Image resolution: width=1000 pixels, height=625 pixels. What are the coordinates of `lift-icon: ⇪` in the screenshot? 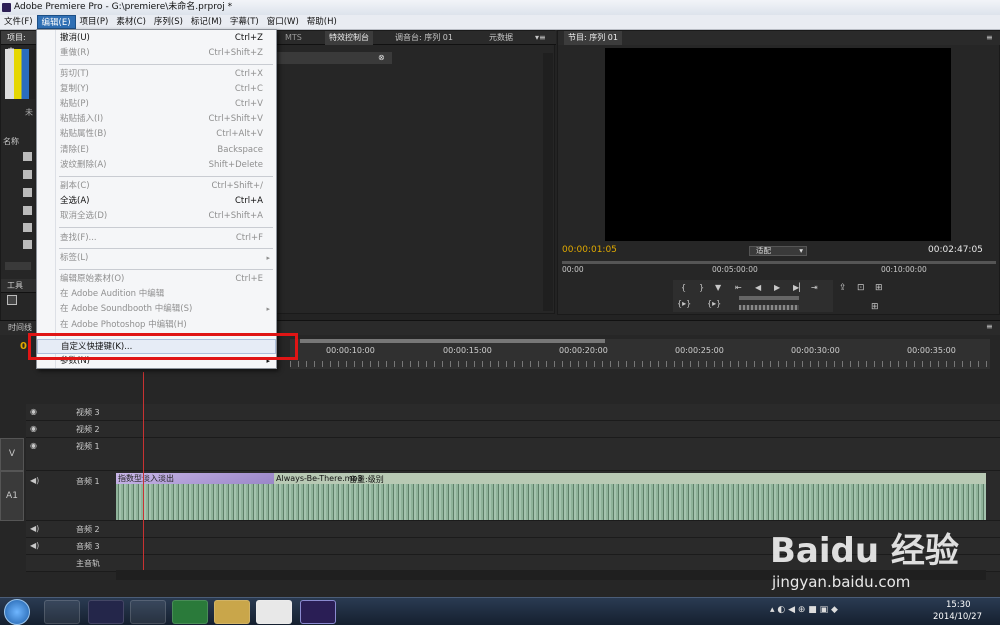 It's located at (843, 288).